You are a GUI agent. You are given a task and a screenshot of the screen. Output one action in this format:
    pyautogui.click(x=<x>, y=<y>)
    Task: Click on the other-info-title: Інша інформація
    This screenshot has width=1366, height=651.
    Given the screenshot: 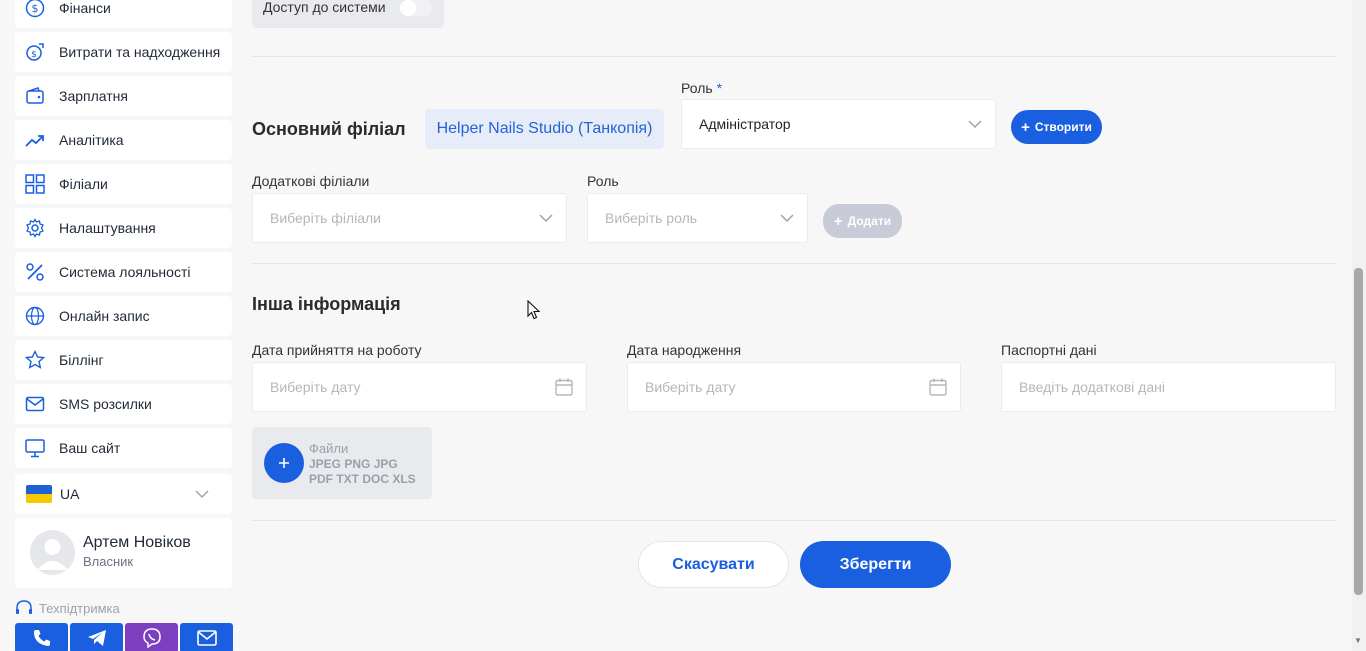 What is the action you would take?
    pyautogui.click(x=326, y=304)
    